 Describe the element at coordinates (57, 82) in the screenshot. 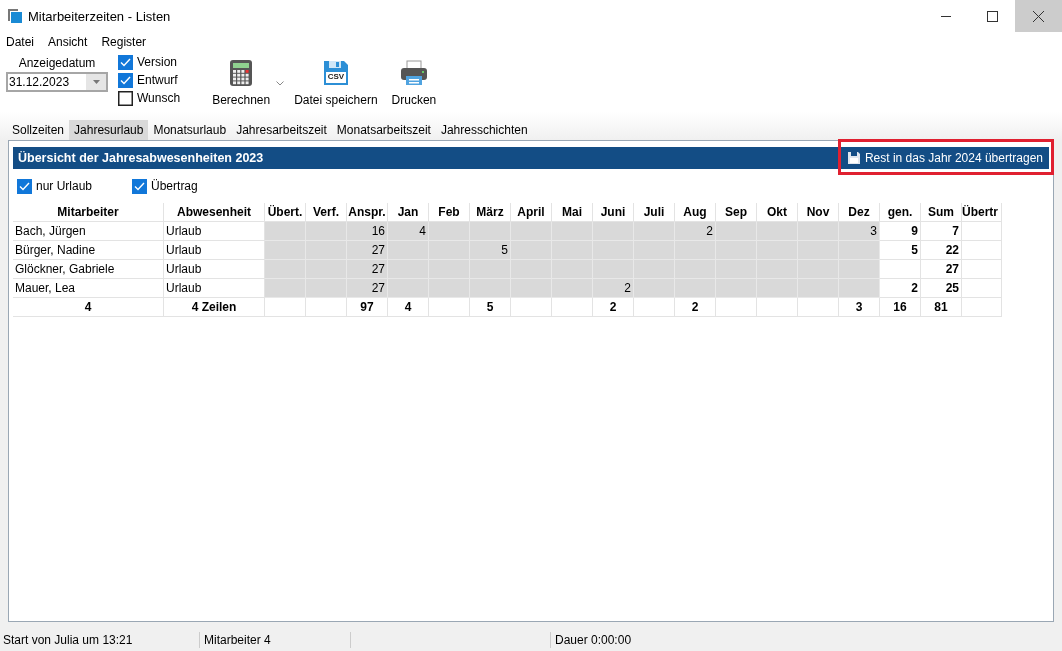

I see `date-dropdown: 31.12.2023` at that location.